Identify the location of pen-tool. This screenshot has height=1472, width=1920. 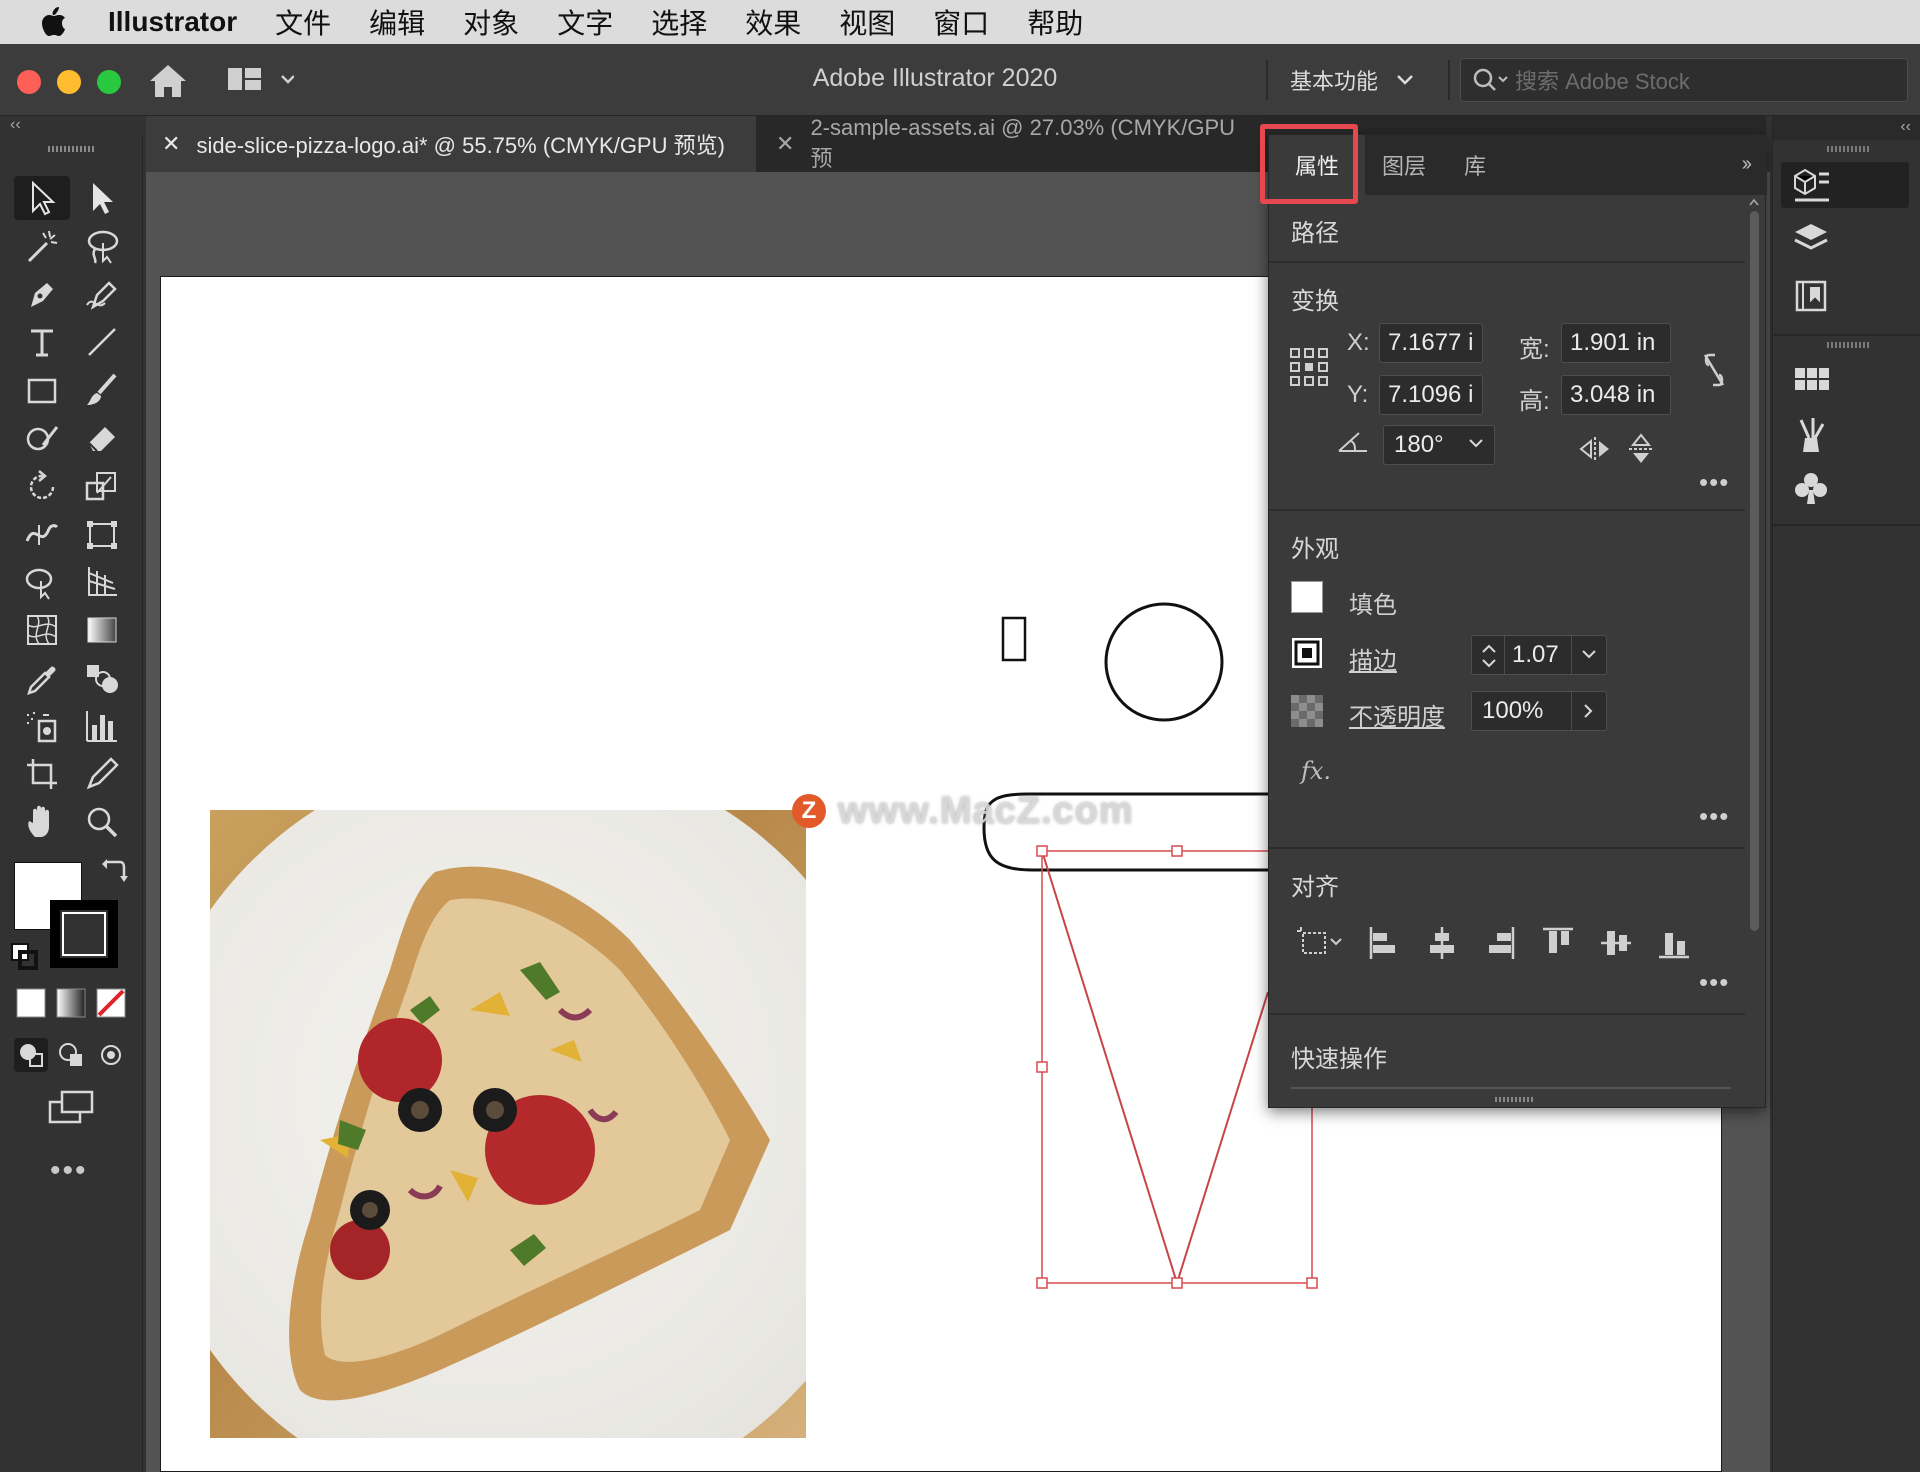
(42, 294).